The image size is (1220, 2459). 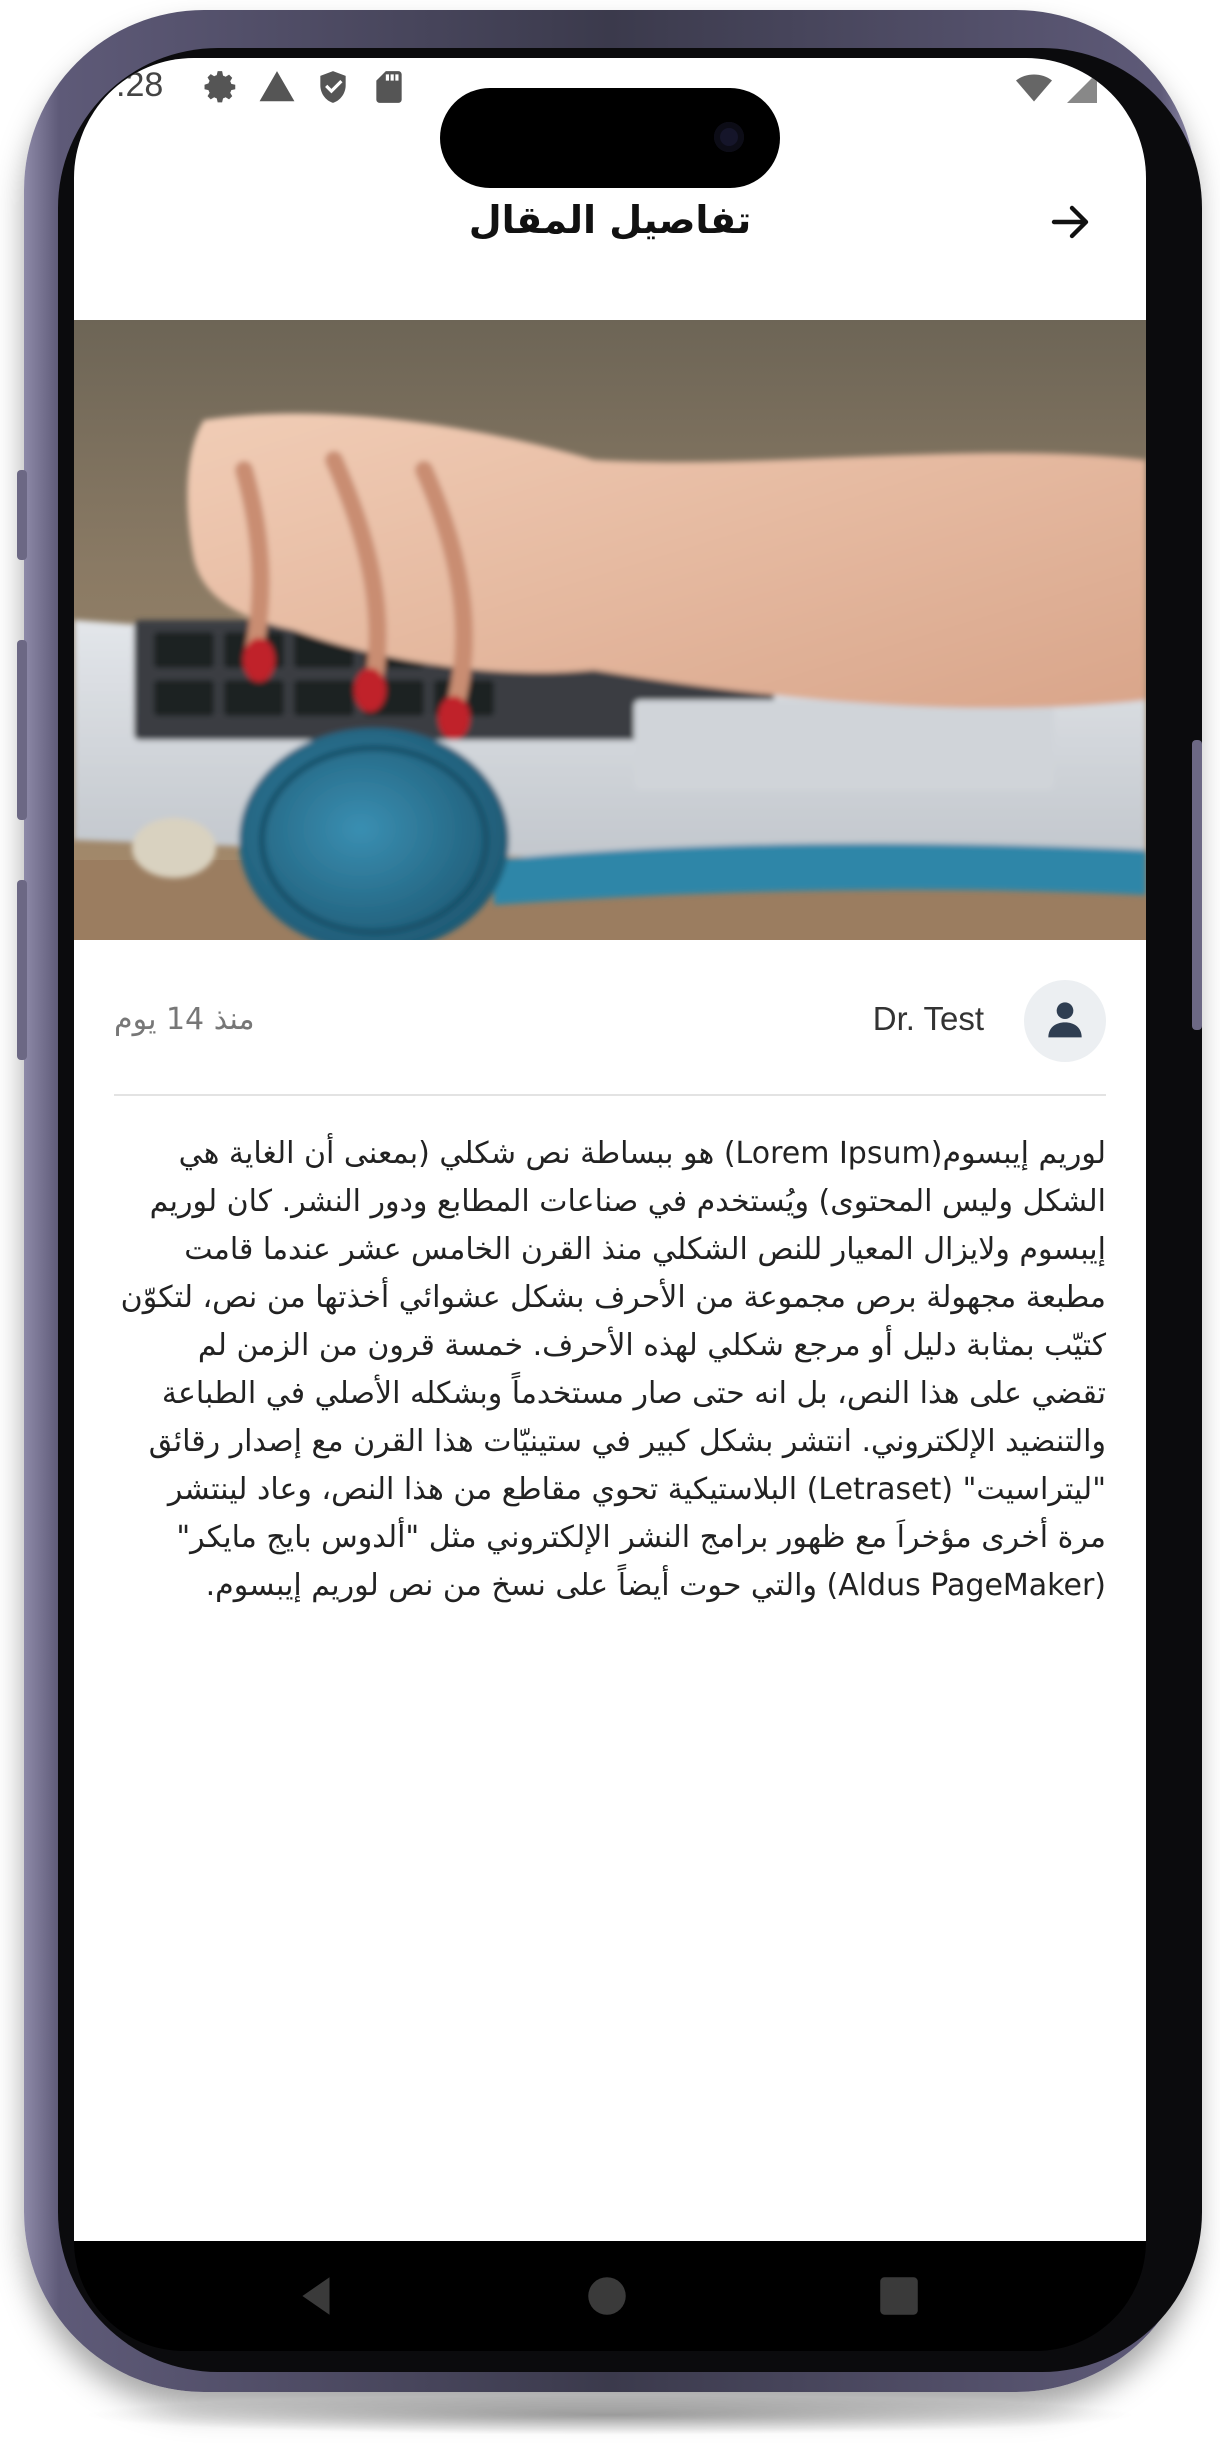 What do you see at coordinates (610, 1018) in the screenshot?
I see `article-meta: Dr. Test منذ 14 يوم` at bounding box center [610, 1018].